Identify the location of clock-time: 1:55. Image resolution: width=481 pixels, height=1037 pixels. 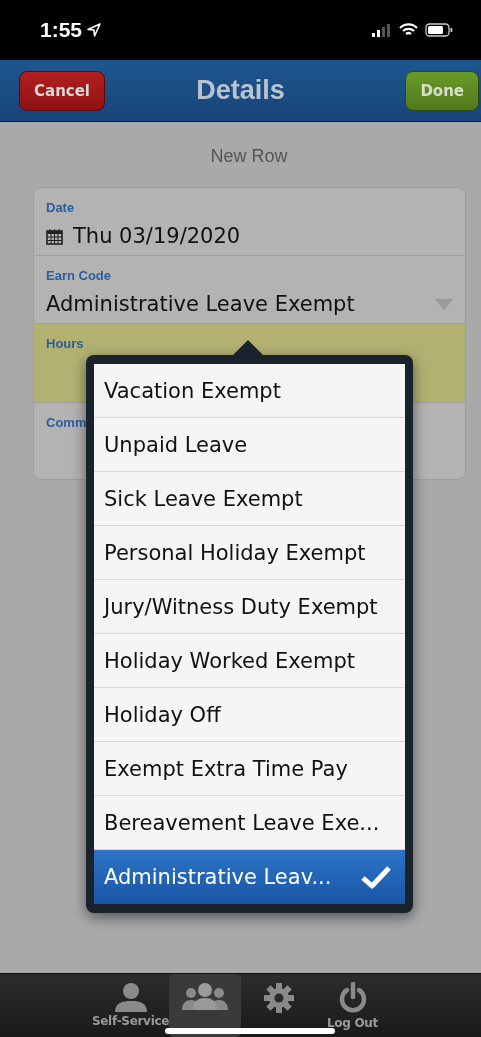
(61, 30).